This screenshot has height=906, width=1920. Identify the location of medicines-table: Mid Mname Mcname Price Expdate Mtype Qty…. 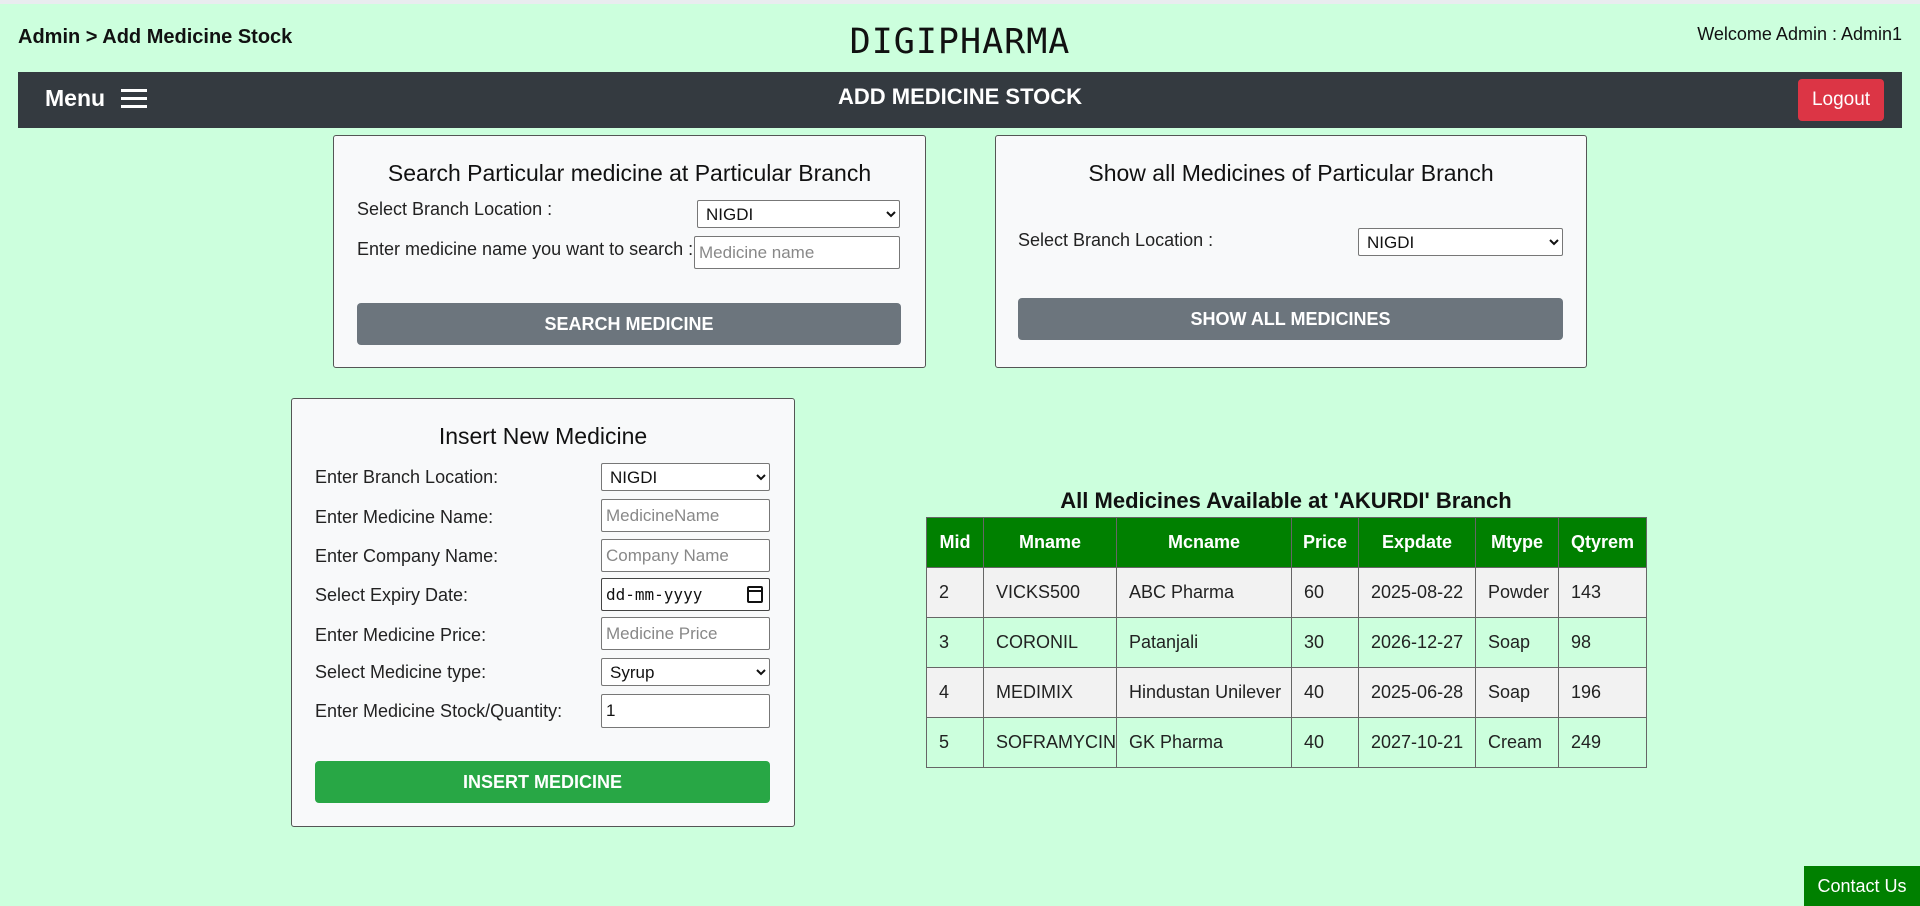
(1287, 642).